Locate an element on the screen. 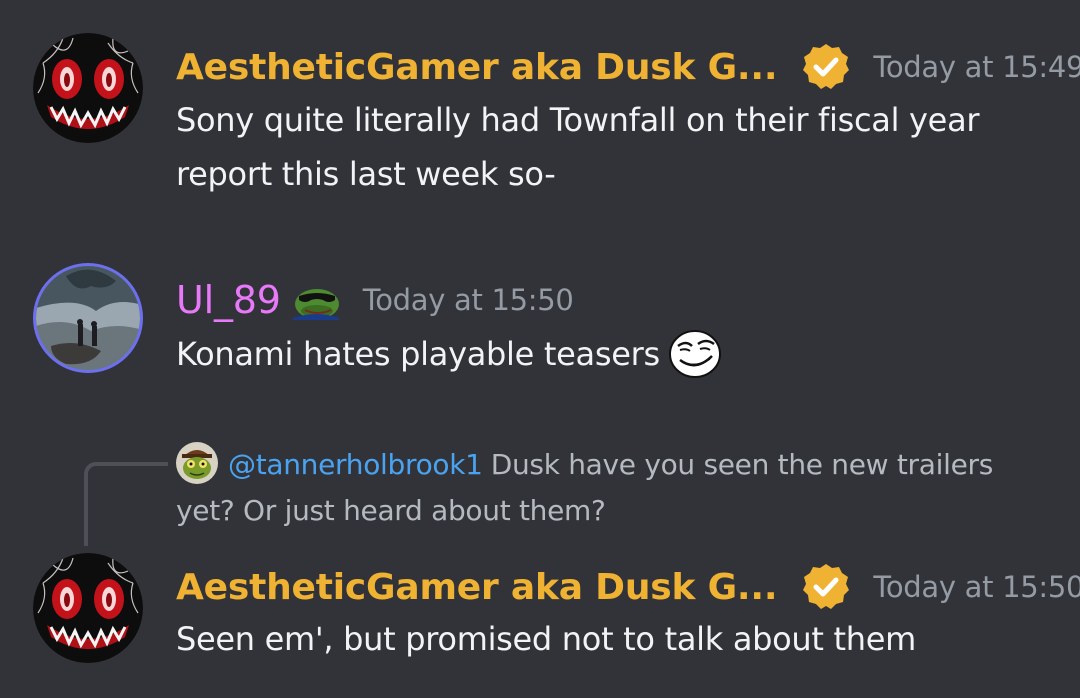 Image resolution: width=1080 pixels, height=698 pixels. reply-connector is located at coordinates (126, 504).